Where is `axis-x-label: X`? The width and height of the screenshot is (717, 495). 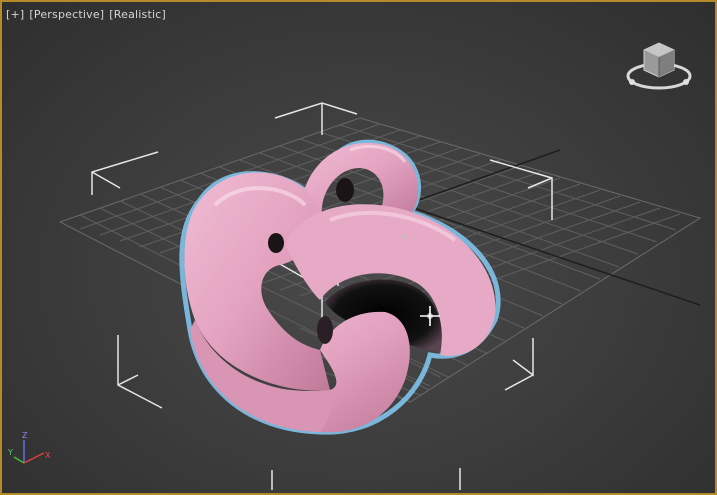
axis-x-label: X is located at coordinates (48, 455).